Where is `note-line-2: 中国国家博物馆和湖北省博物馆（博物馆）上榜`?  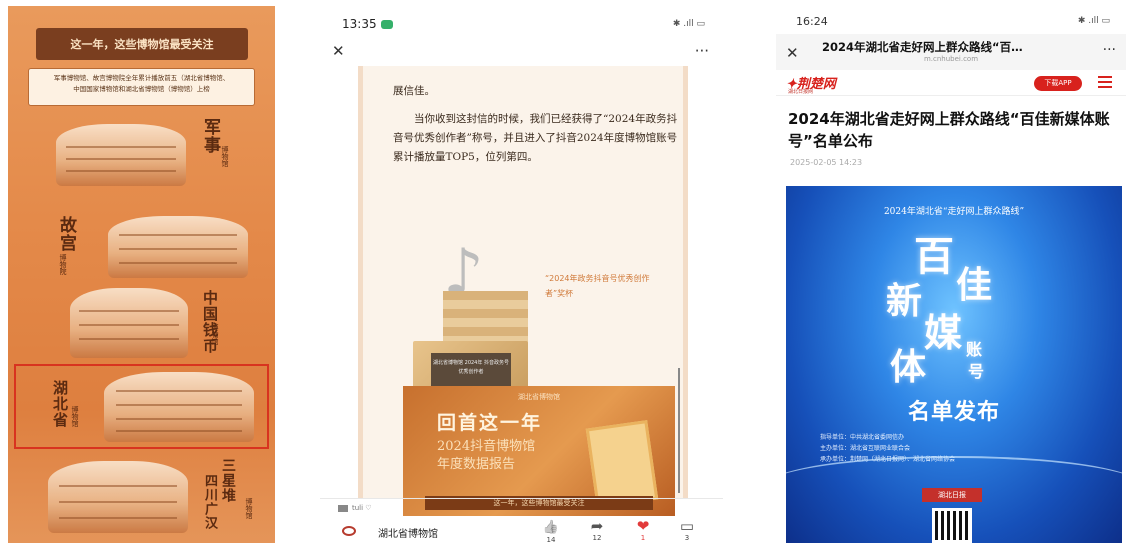 note-line-2: 中国国家博物馆和湖北省博物馆（博物馆）上榜 is located at coordinates (141, 89).